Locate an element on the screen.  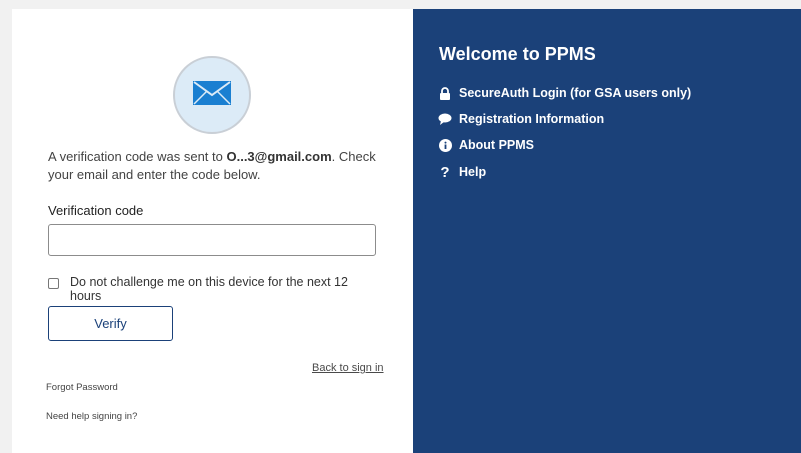
email-badge is located at coordinates (212, 95).